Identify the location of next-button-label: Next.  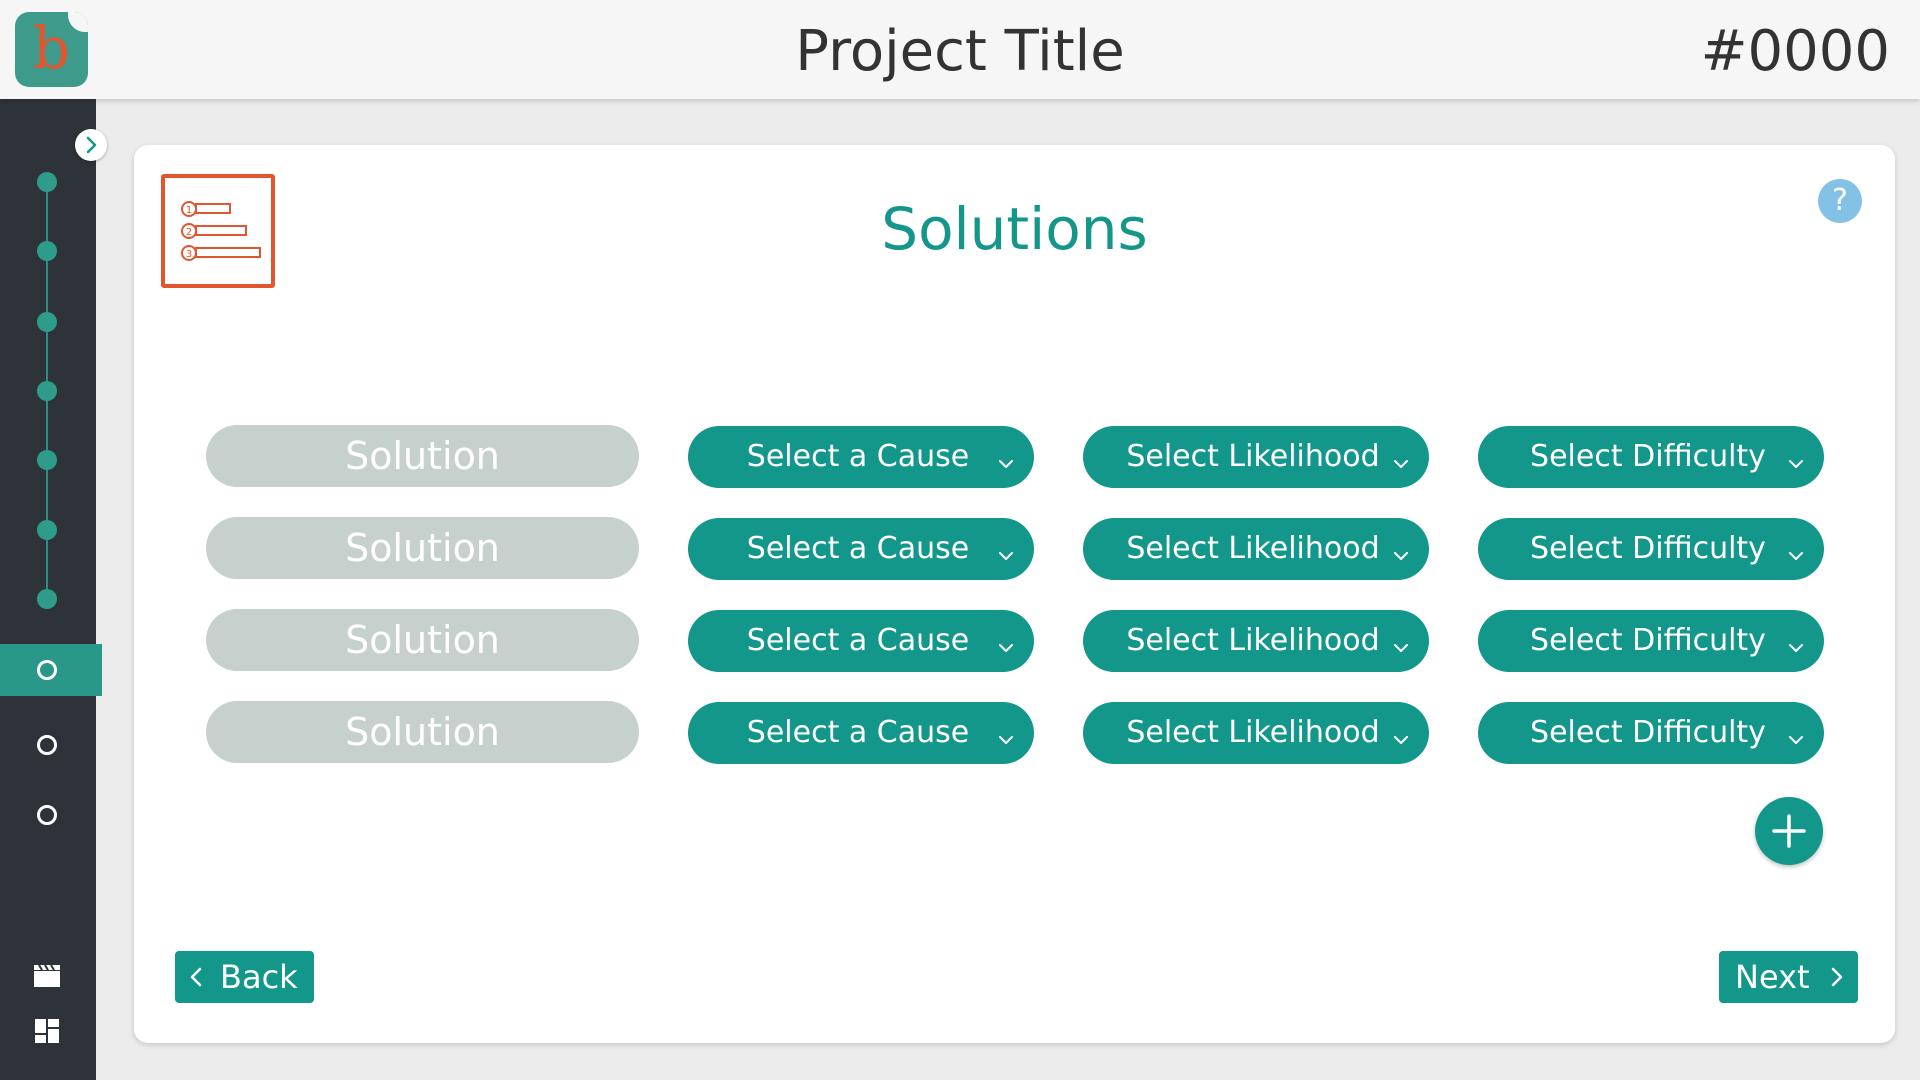
(1772, 977).